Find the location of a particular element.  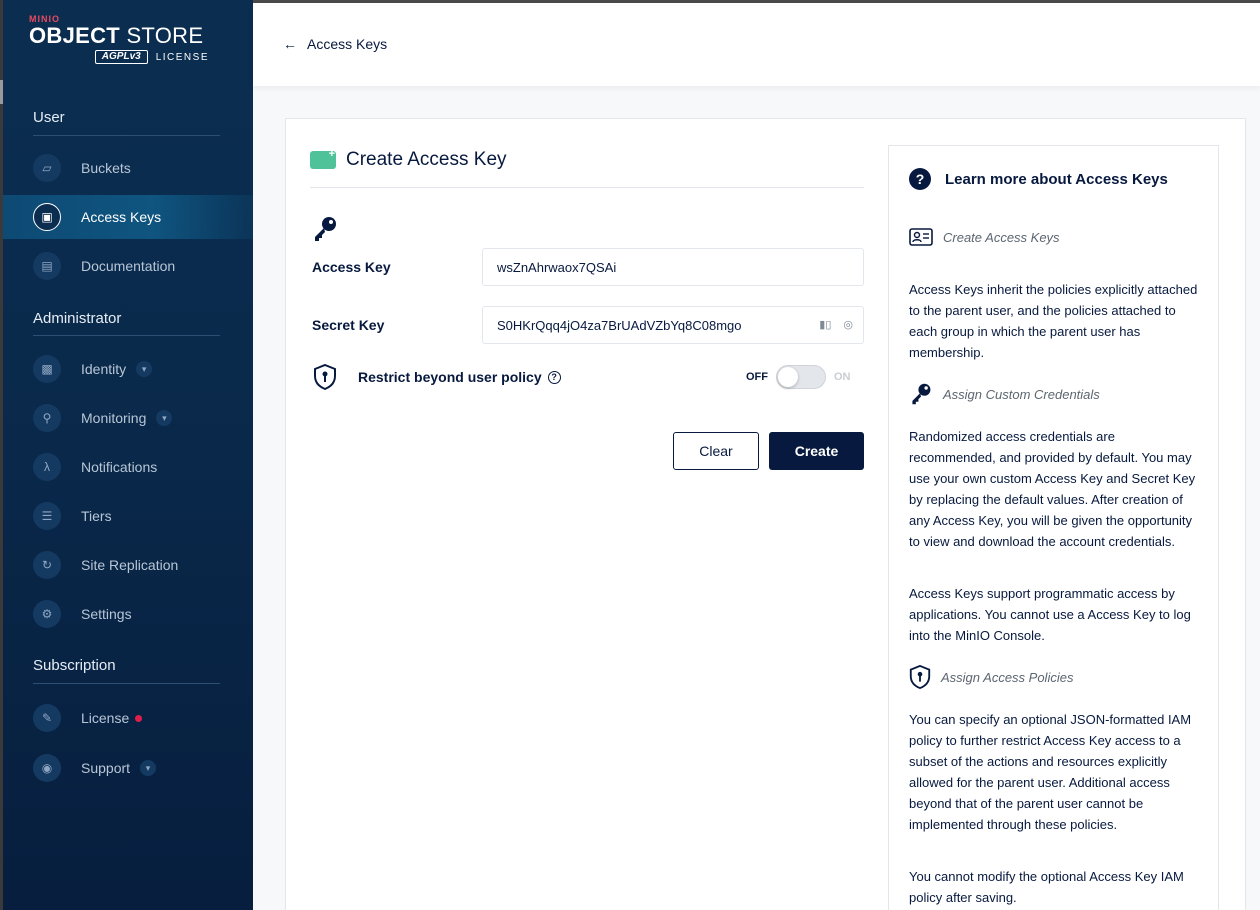

bucket-icon: ▱ is located at coordinates (47, 168).